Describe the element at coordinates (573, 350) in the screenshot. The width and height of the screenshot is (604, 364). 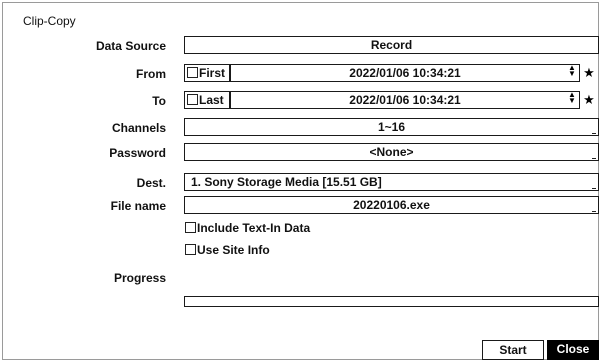
I see `close-button: Close` at that location.